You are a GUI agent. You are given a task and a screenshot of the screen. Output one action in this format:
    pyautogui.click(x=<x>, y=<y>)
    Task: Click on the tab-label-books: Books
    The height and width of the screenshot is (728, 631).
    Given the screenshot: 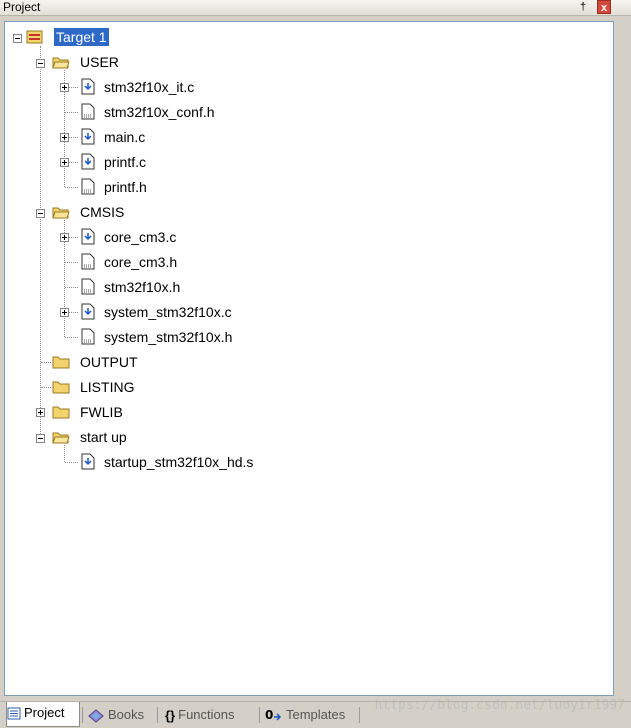 What is the action you would take?
    pyautogui.click(x=126, y=714)
    